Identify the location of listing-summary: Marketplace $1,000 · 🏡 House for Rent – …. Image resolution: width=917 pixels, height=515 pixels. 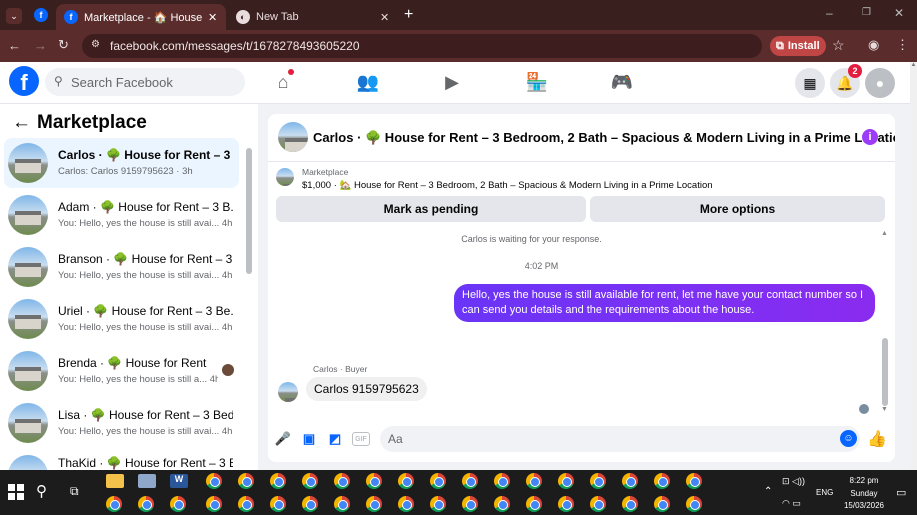
(581, 181).